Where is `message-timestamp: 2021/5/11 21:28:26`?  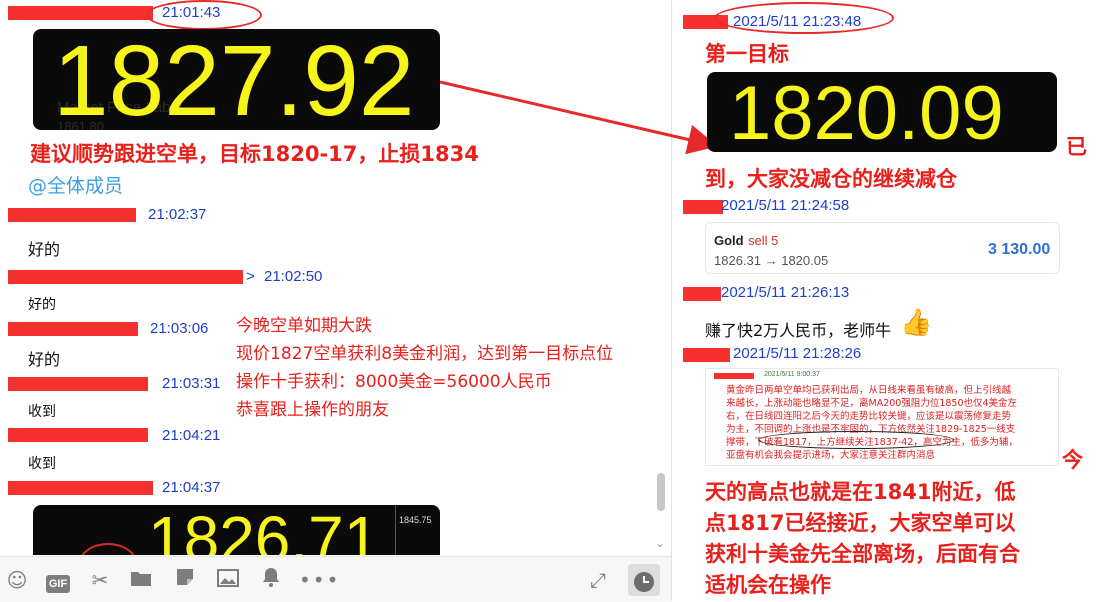 message-timestamp: 2021/5/11 21:28:26 is located at coordinates (797, 353).